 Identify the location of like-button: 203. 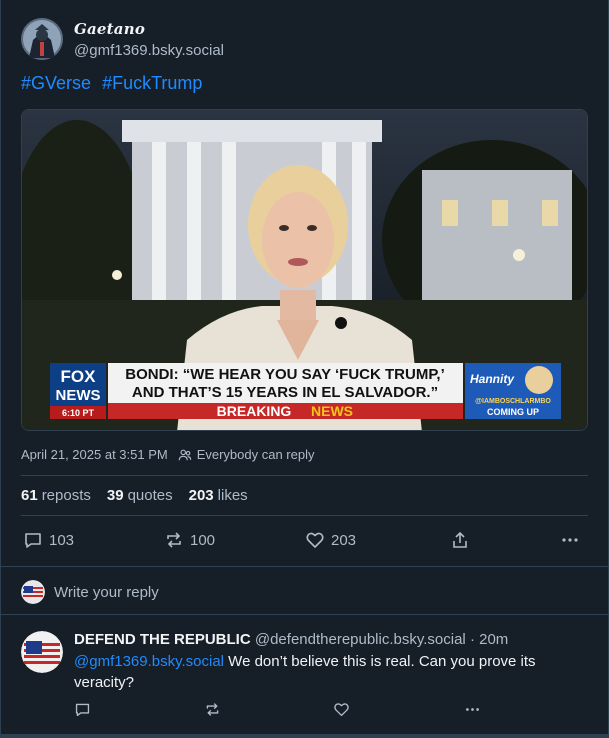
(330, 540).